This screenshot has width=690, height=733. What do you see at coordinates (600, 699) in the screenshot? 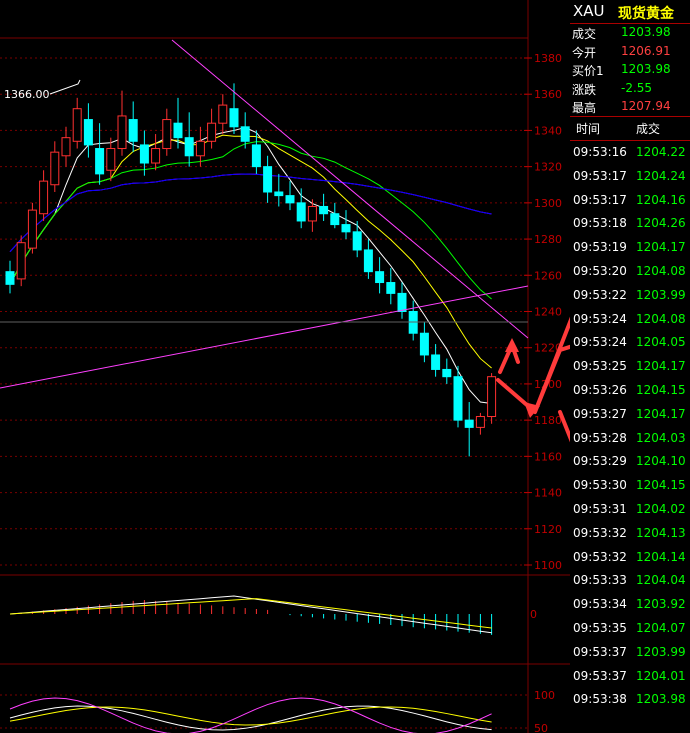
I see `tick-time: 09:53:38` at bounding box center [600, 699].